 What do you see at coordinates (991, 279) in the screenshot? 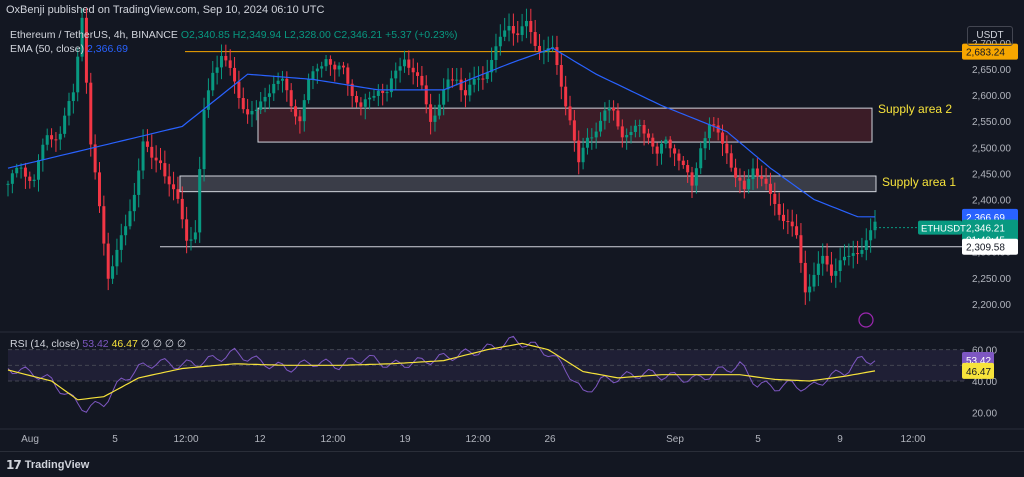
I see `price-tick-label: 2,250.00` at bounding box center [991, 279].